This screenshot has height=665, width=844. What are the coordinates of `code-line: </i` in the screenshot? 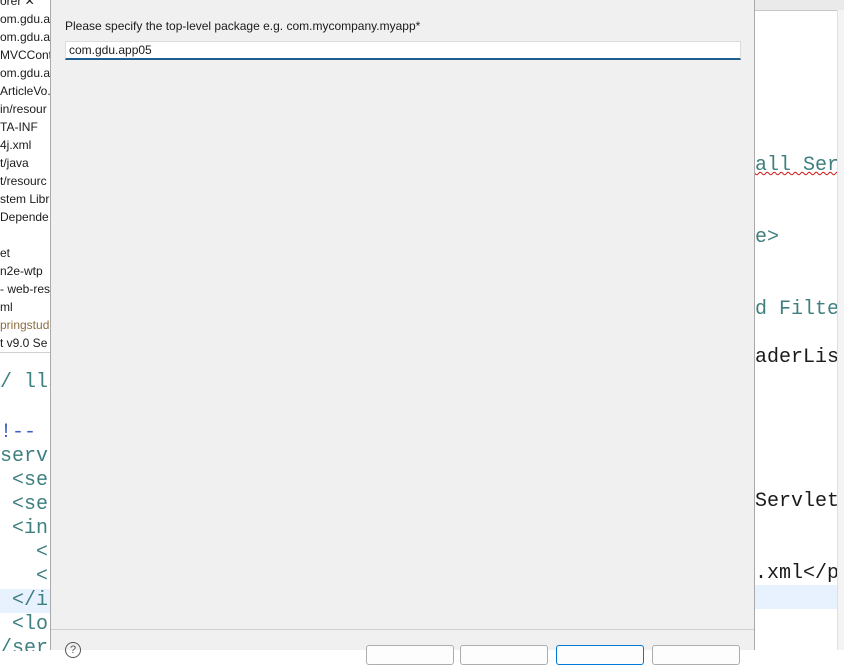 It's located at (25, 601).